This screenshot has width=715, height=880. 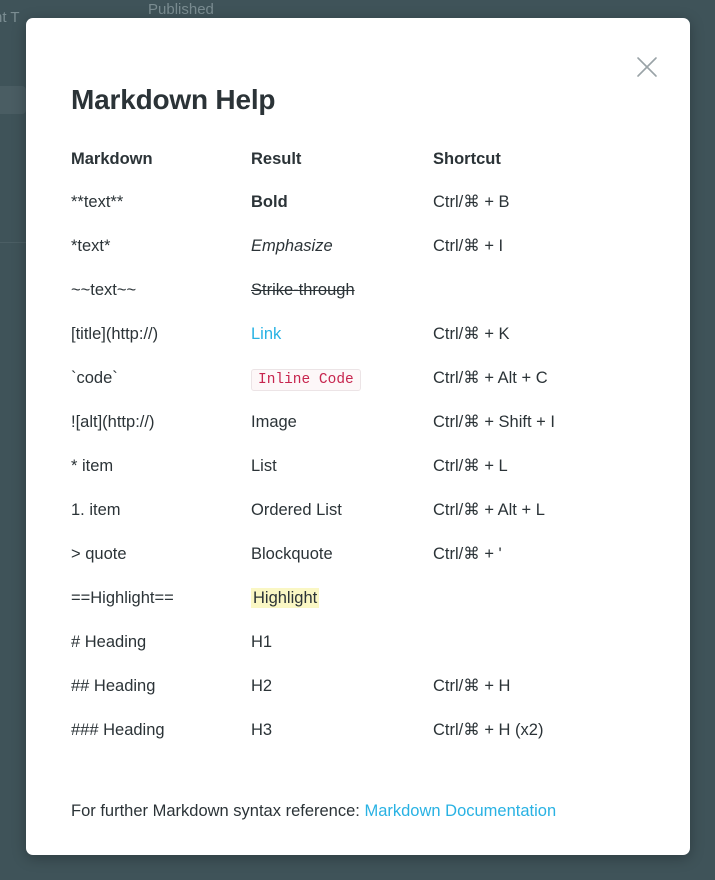 I want to click on result-bold: Bold, so click(x=269, y=201).